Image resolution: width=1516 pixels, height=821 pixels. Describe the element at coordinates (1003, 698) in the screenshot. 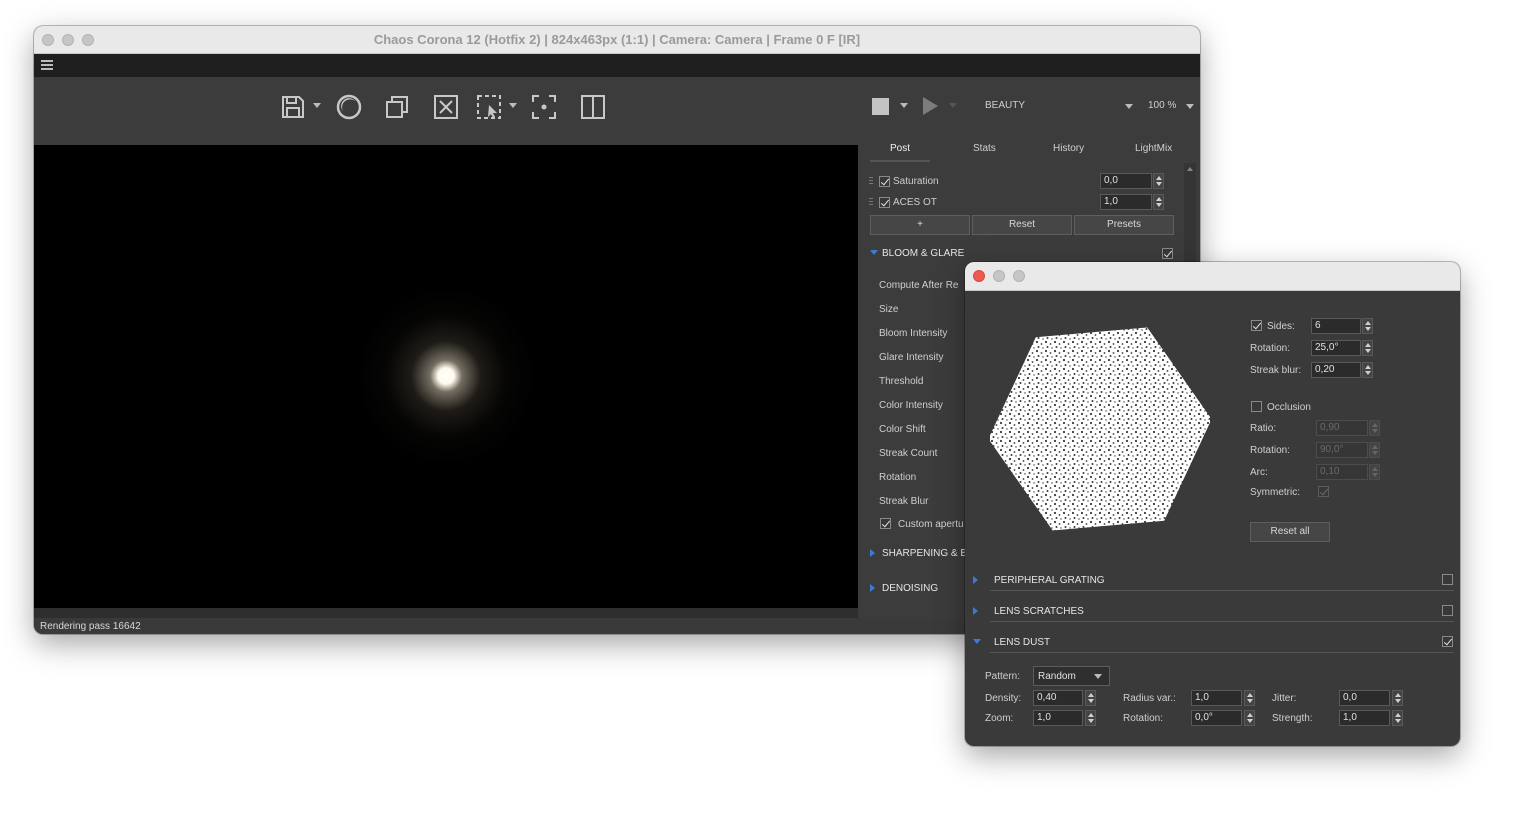

I see `density-label: Density:` at that location.